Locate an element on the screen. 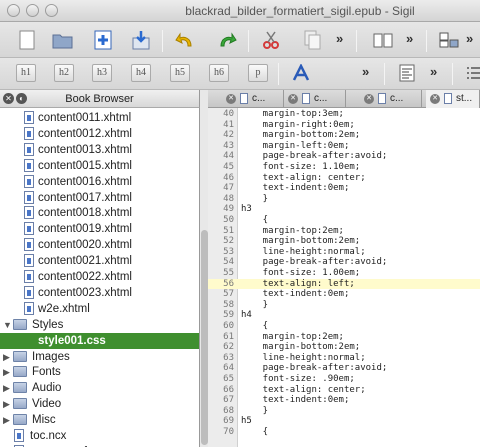  code-line: 67 text-indent:0em; is located at coordinates (344, 400).